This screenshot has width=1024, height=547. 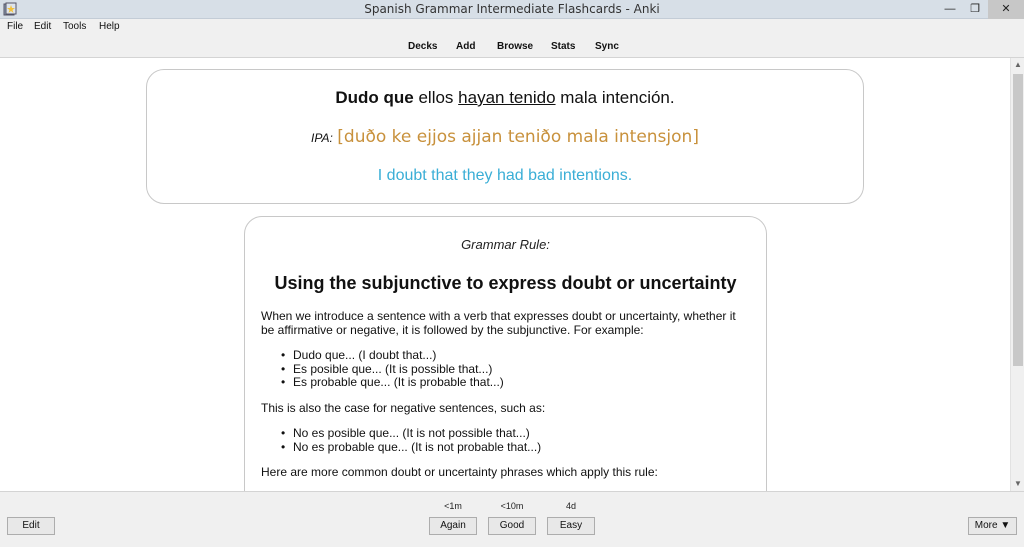 I want to click on more-button: More ▼, so click(x=992, y=526).